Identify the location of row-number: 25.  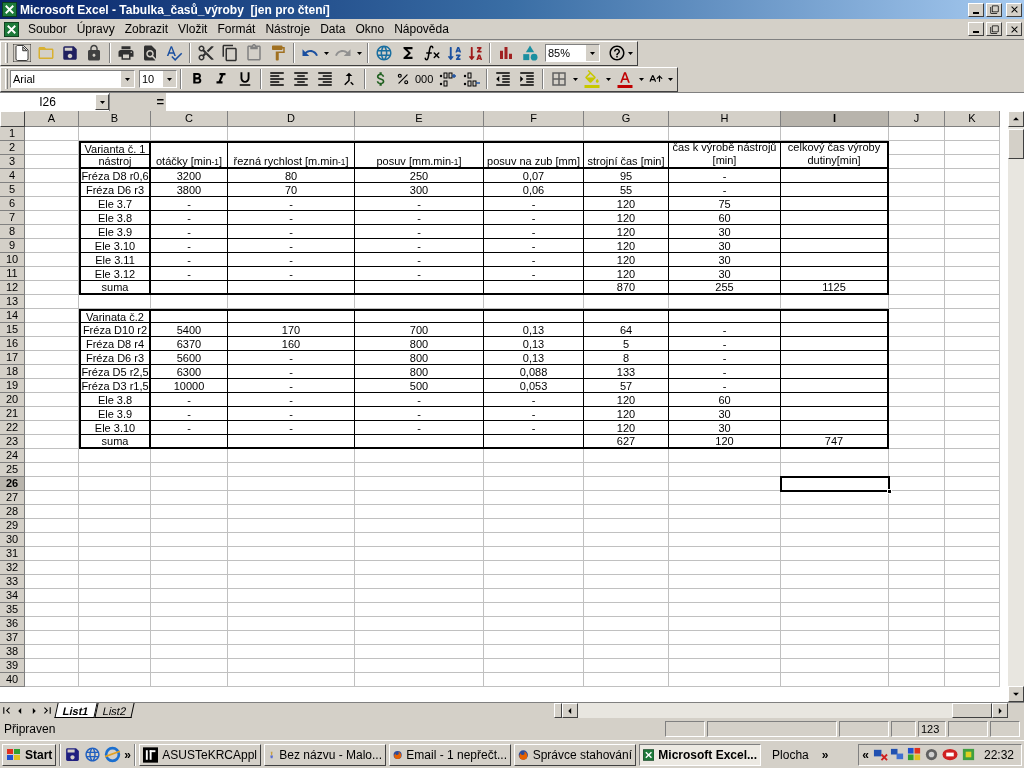
(12, 470).